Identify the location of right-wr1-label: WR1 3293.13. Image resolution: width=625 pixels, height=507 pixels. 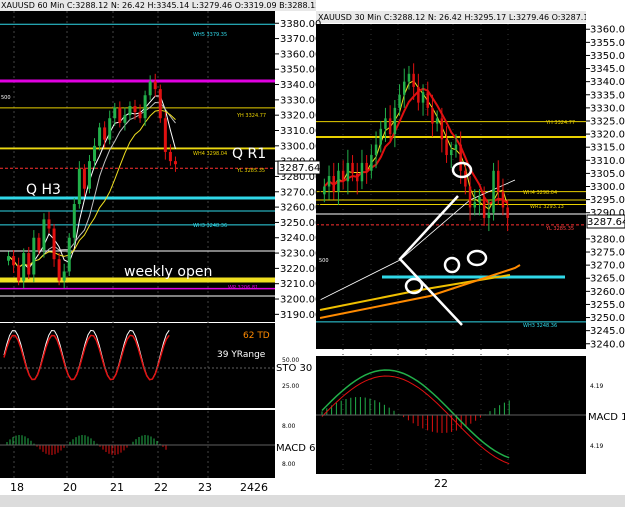
(547, 207).